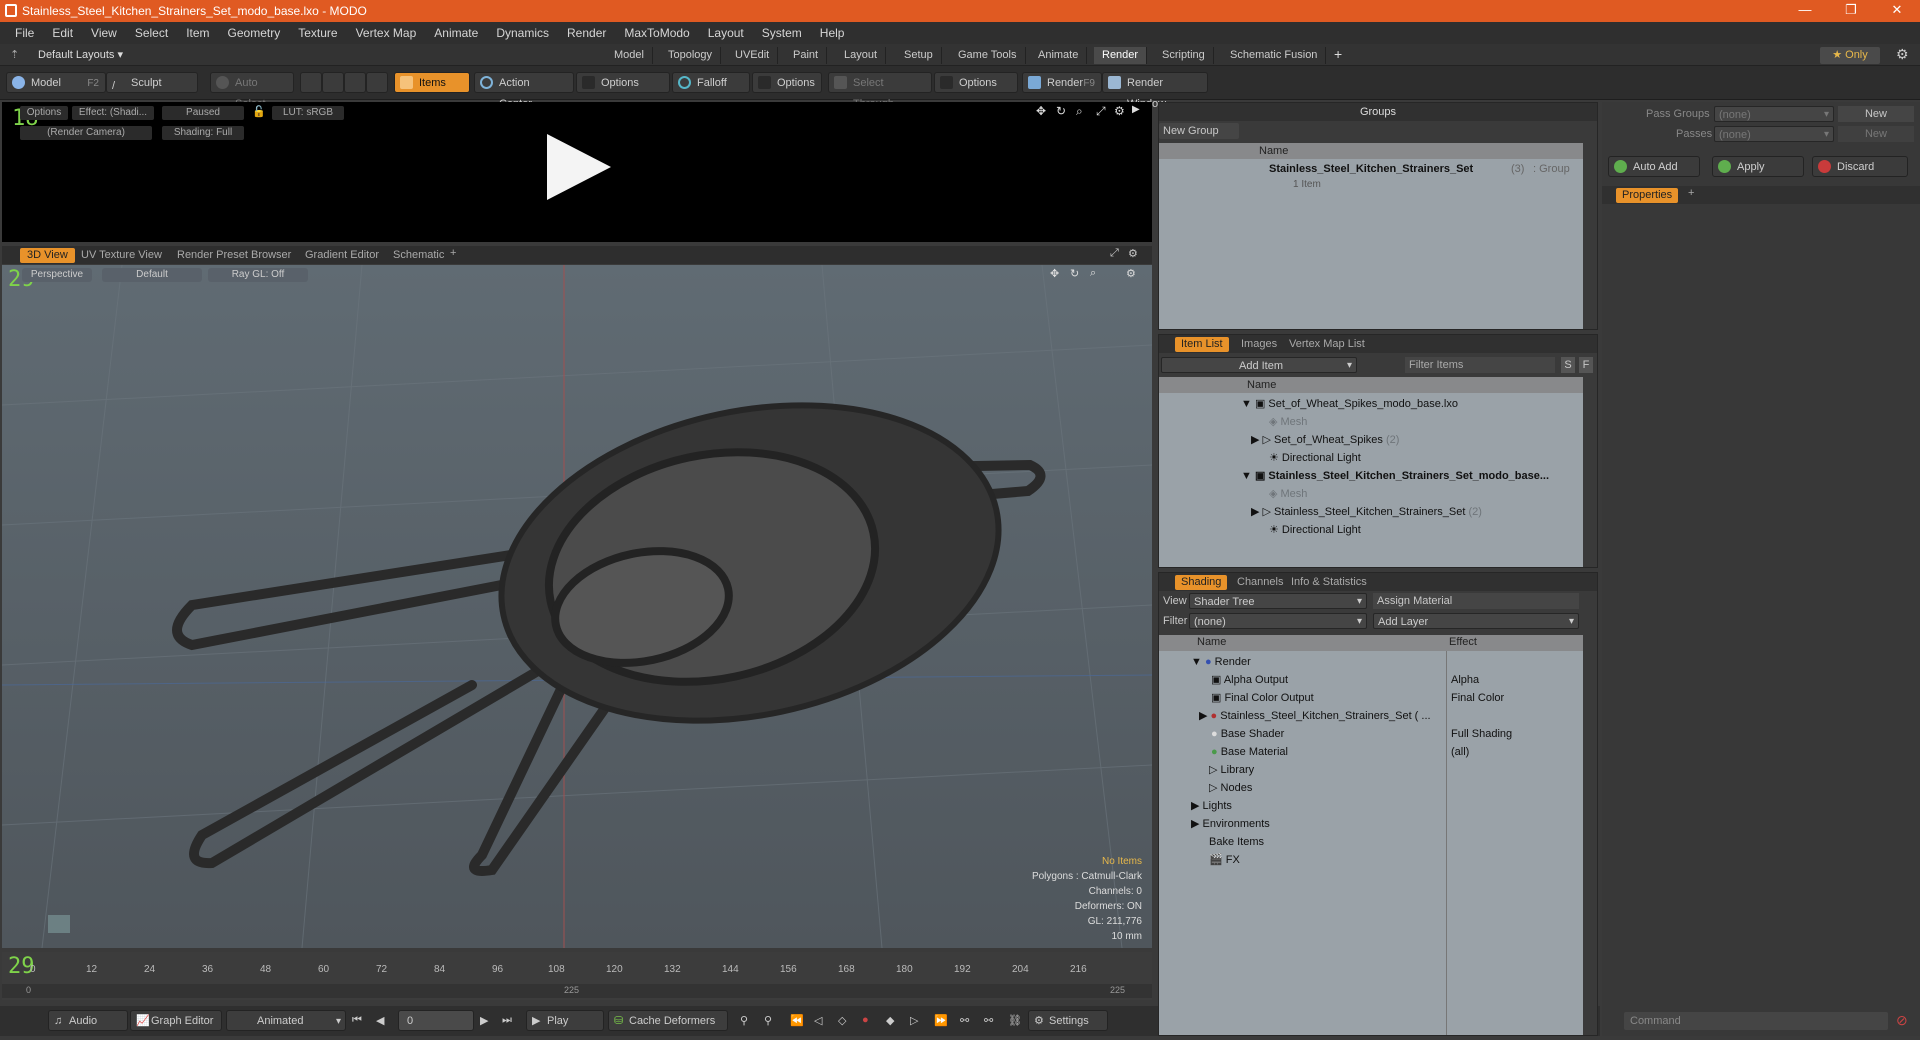  I want to click on auto-select-button: Auto Select, so click(252, 91).